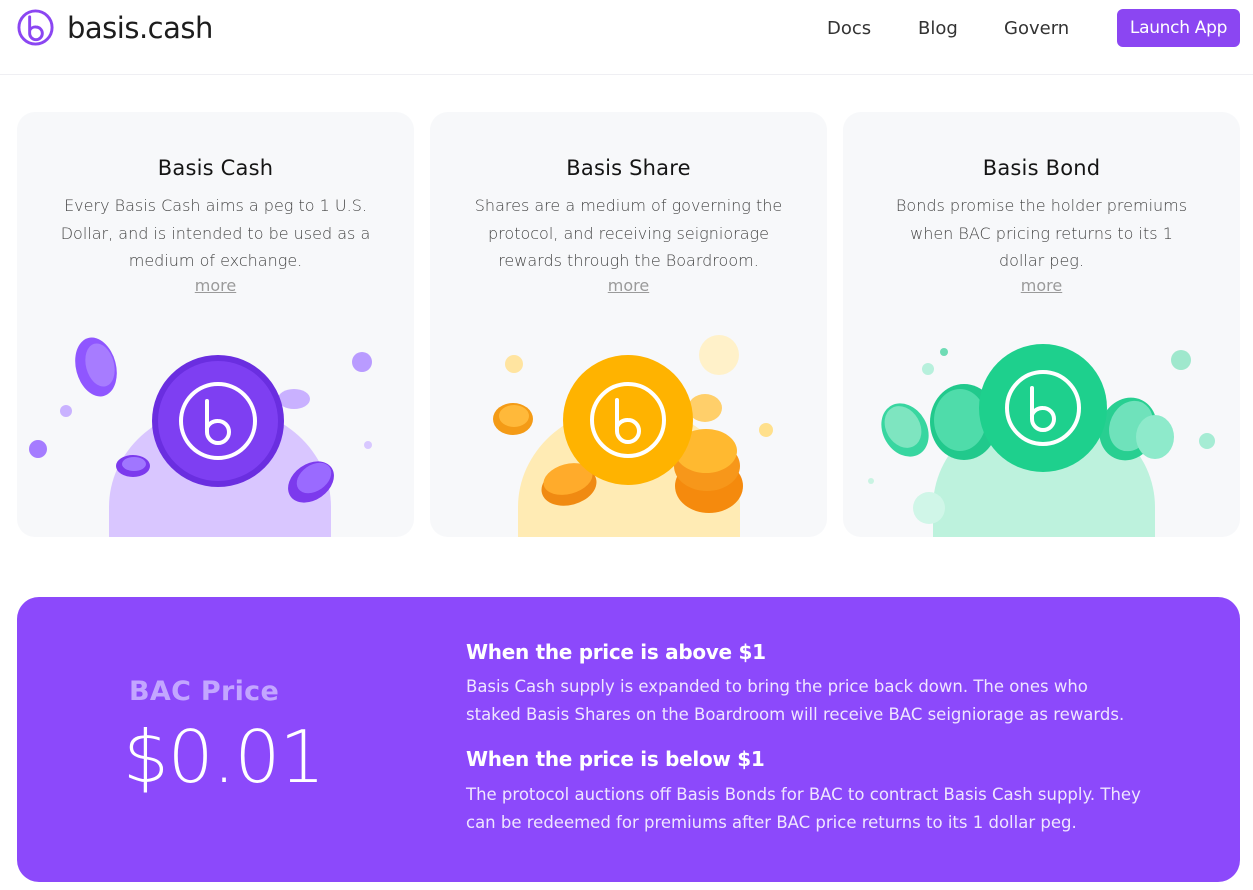 The width and height of the screenshot is (1253, 890). What do you see at coordinates (140, 27) in the screenshot?
I see `brand-name: basis.cash` at bounding box center [140, 27].